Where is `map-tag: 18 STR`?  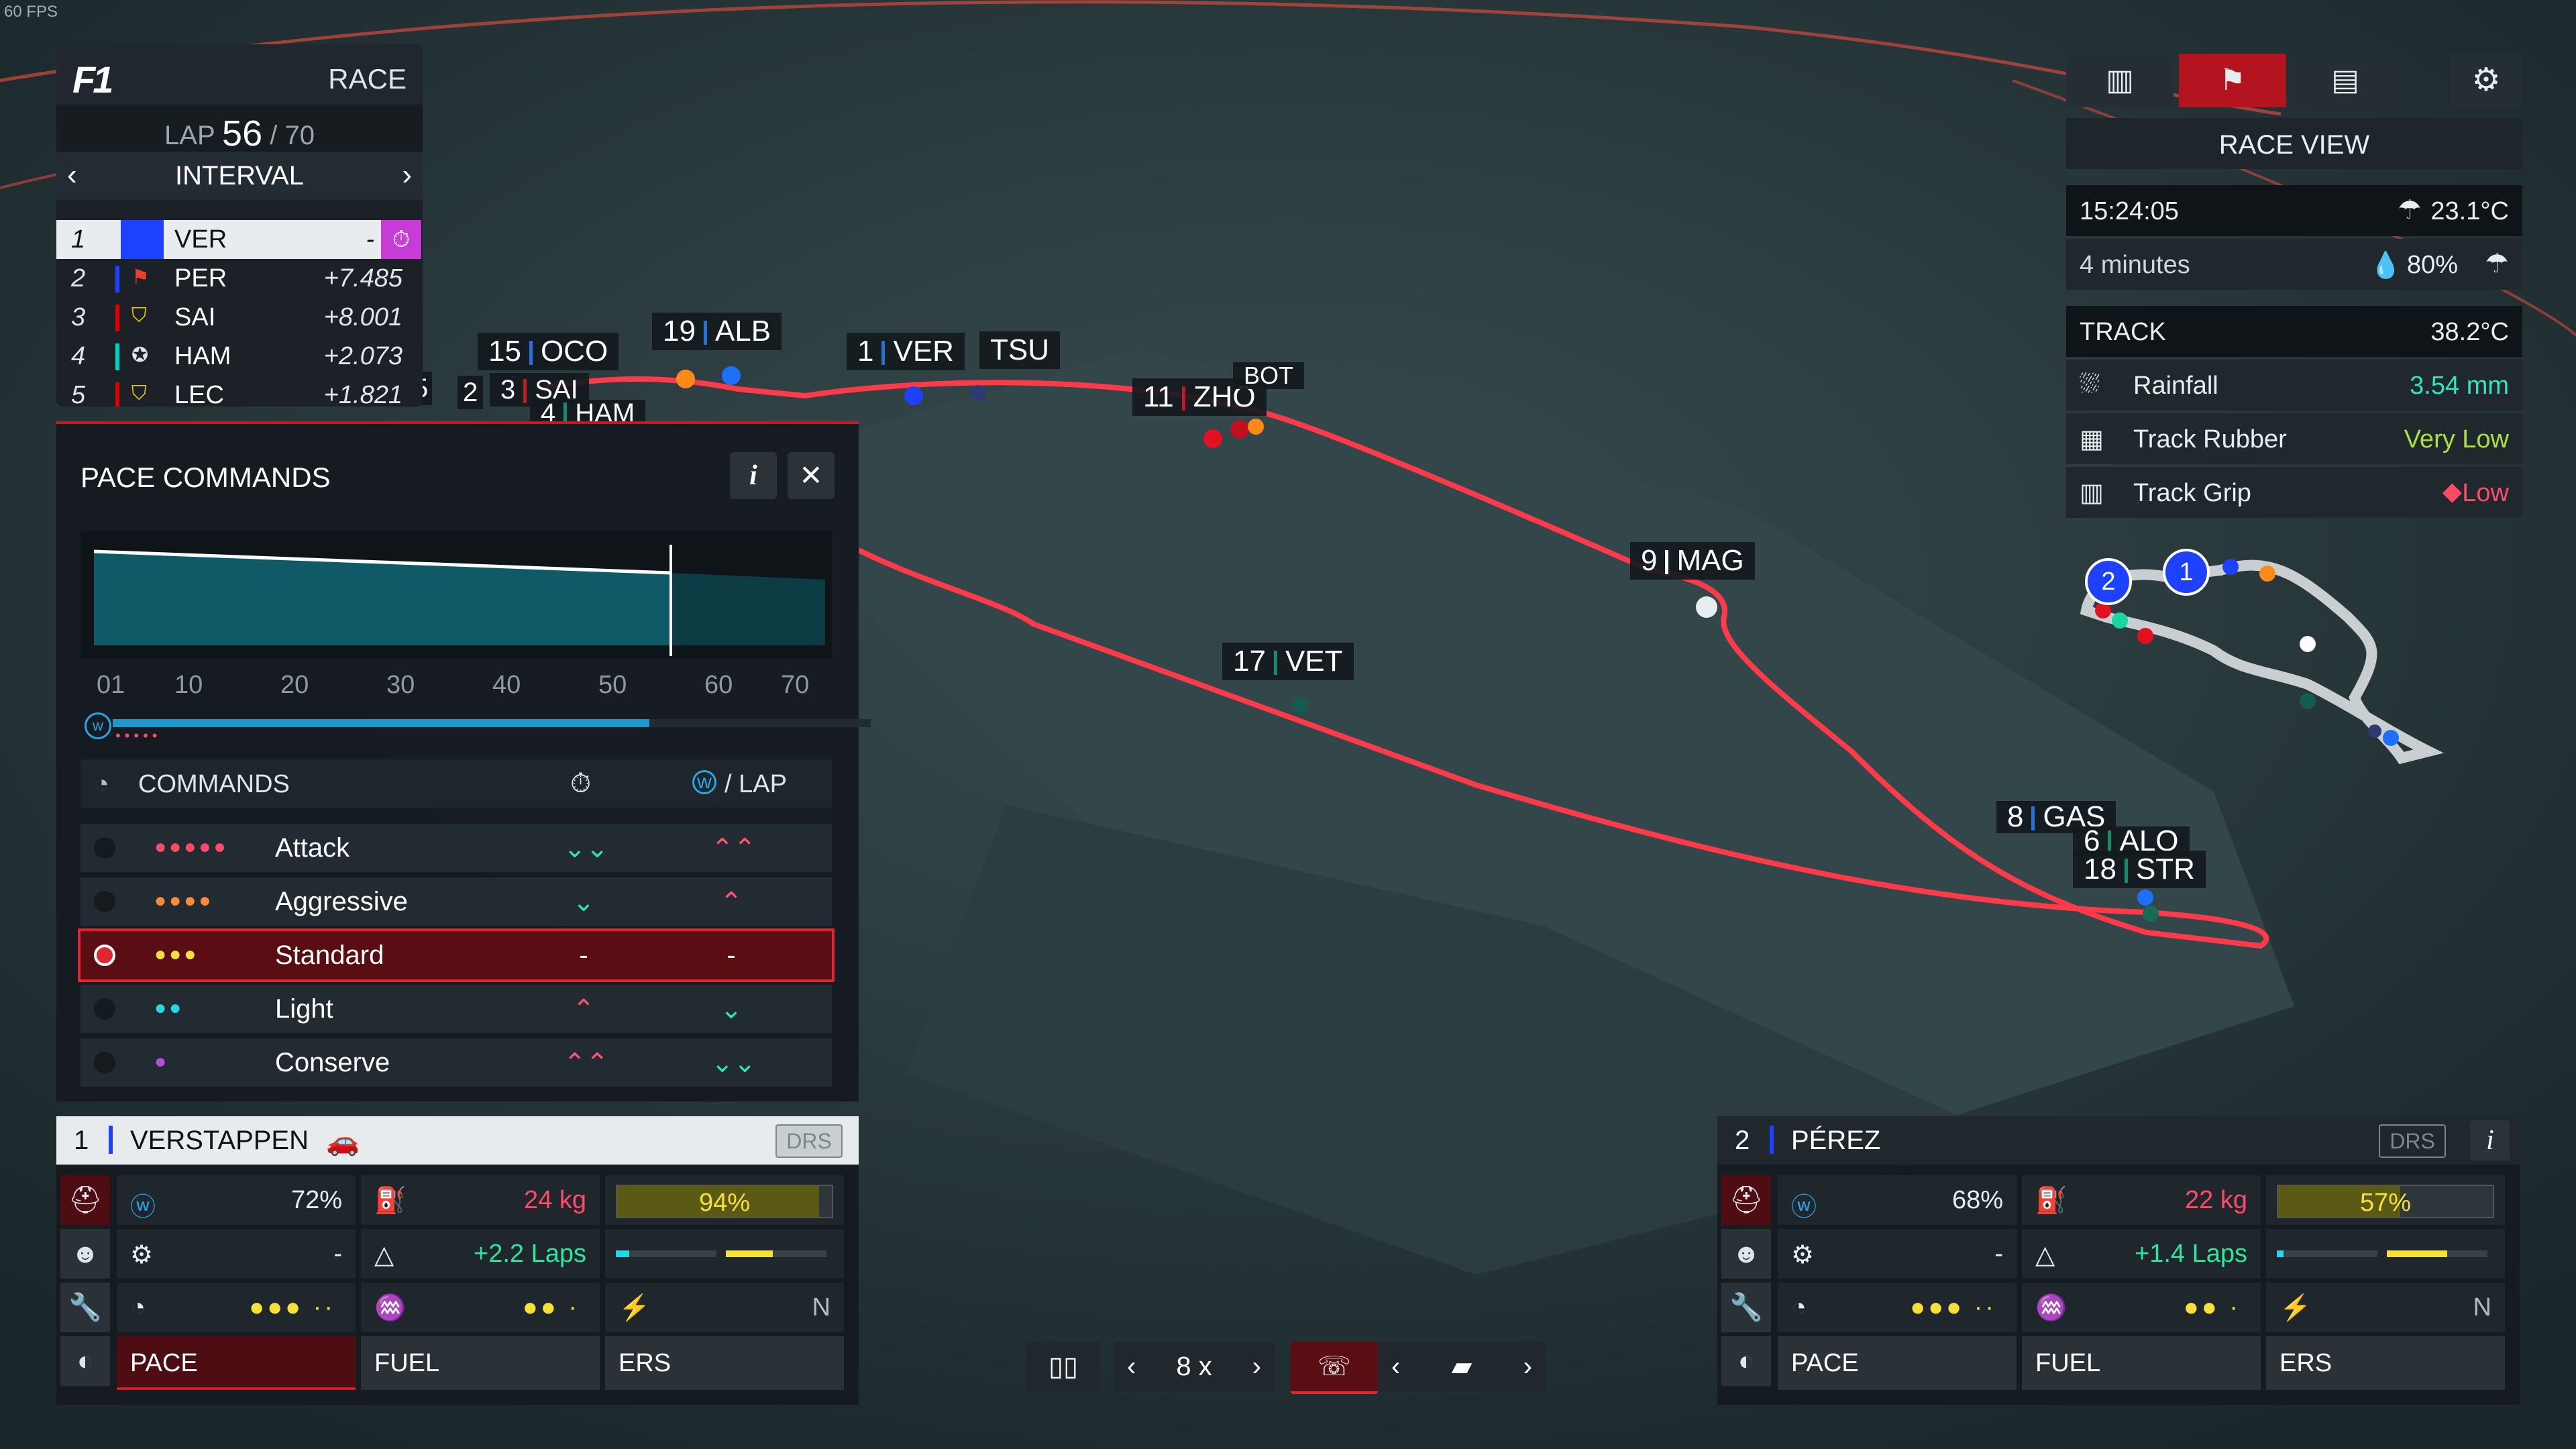 map-tag: 18 STR is located at coordinates (2139, 869).